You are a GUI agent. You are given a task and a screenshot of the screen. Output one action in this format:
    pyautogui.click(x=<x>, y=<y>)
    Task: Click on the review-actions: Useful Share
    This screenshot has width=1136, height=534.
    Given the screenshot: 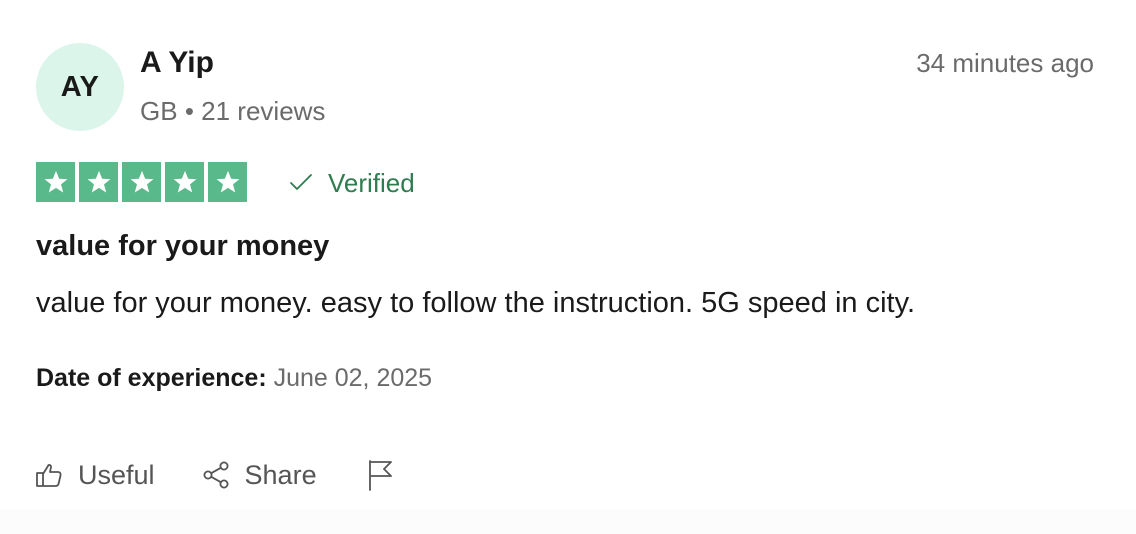 What is the action you would take?
    pyautogui.click(x=214, y=475)
    